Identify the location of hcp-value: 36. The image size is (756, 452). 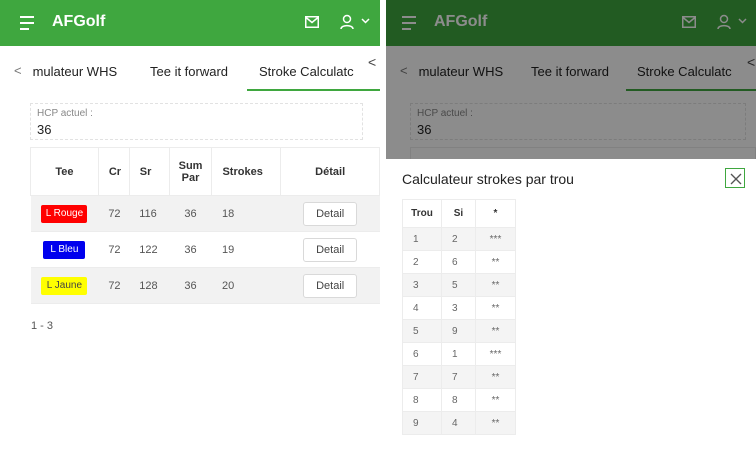
(44, 129).